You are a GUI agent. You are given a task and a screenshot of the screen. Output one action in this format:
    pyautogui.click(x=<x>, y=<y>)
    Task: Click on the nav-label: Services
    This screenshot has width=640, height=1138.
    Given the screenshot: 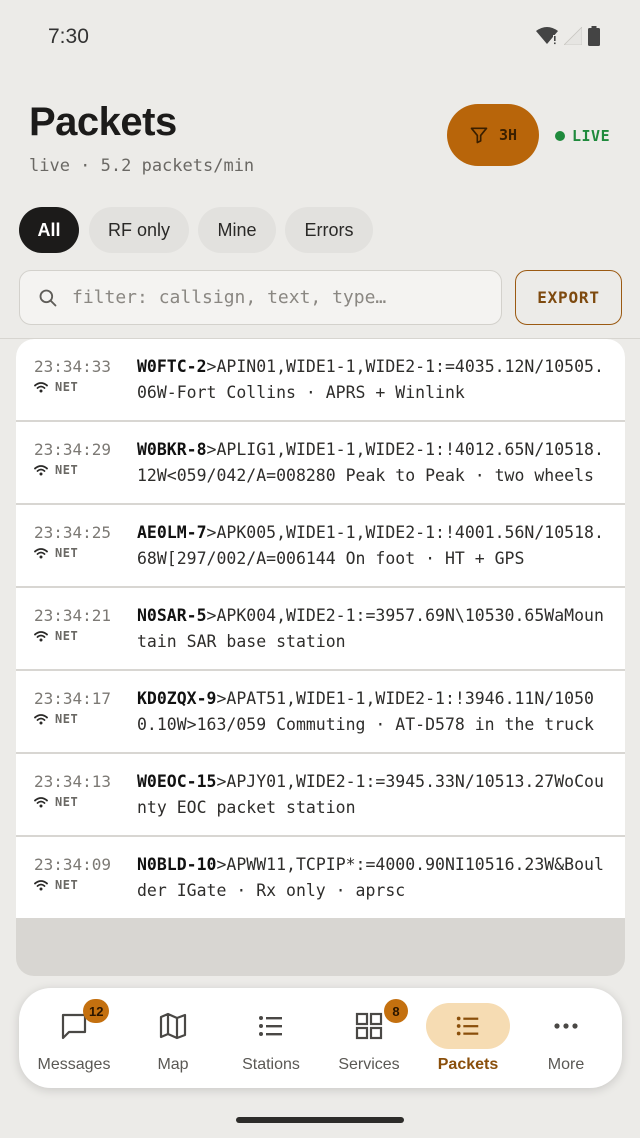 What is the action you would take?
    pyautogui.click(x=369, y=1064)
    